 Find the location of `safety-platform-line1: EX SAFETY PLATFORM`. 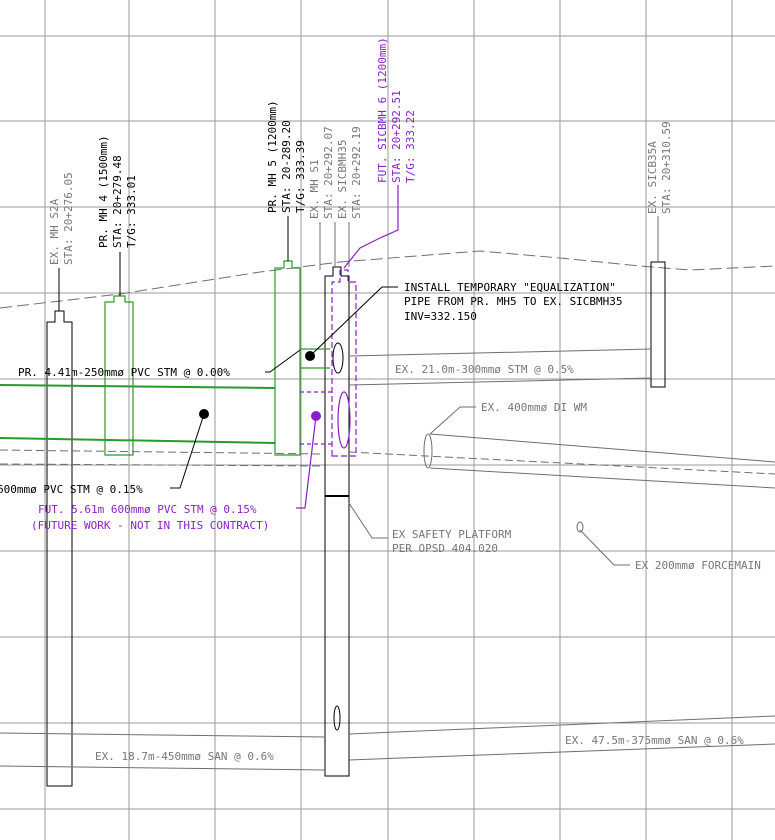

safety-platform-line1: EX SAFETY PLATFORM is located at coordinates (452, 534).